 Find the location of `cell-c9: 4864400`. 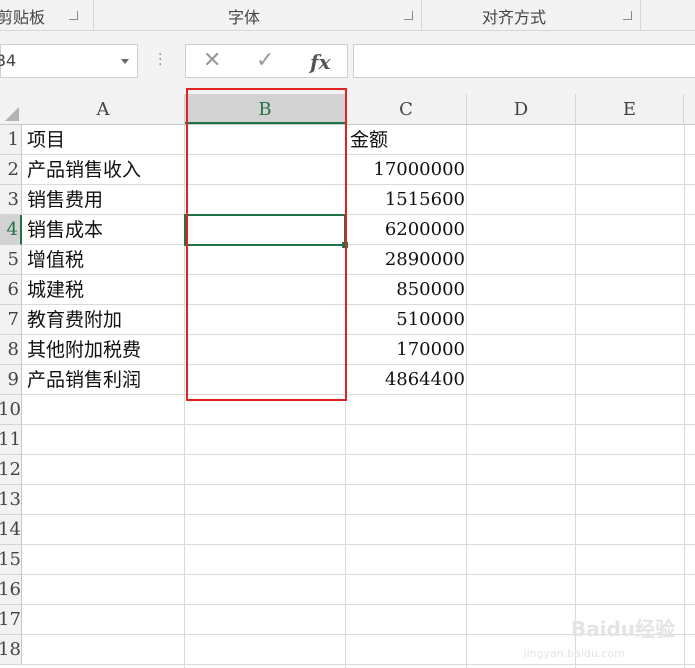

cell-c9: 4864400 is located at coordinates (425, 380).